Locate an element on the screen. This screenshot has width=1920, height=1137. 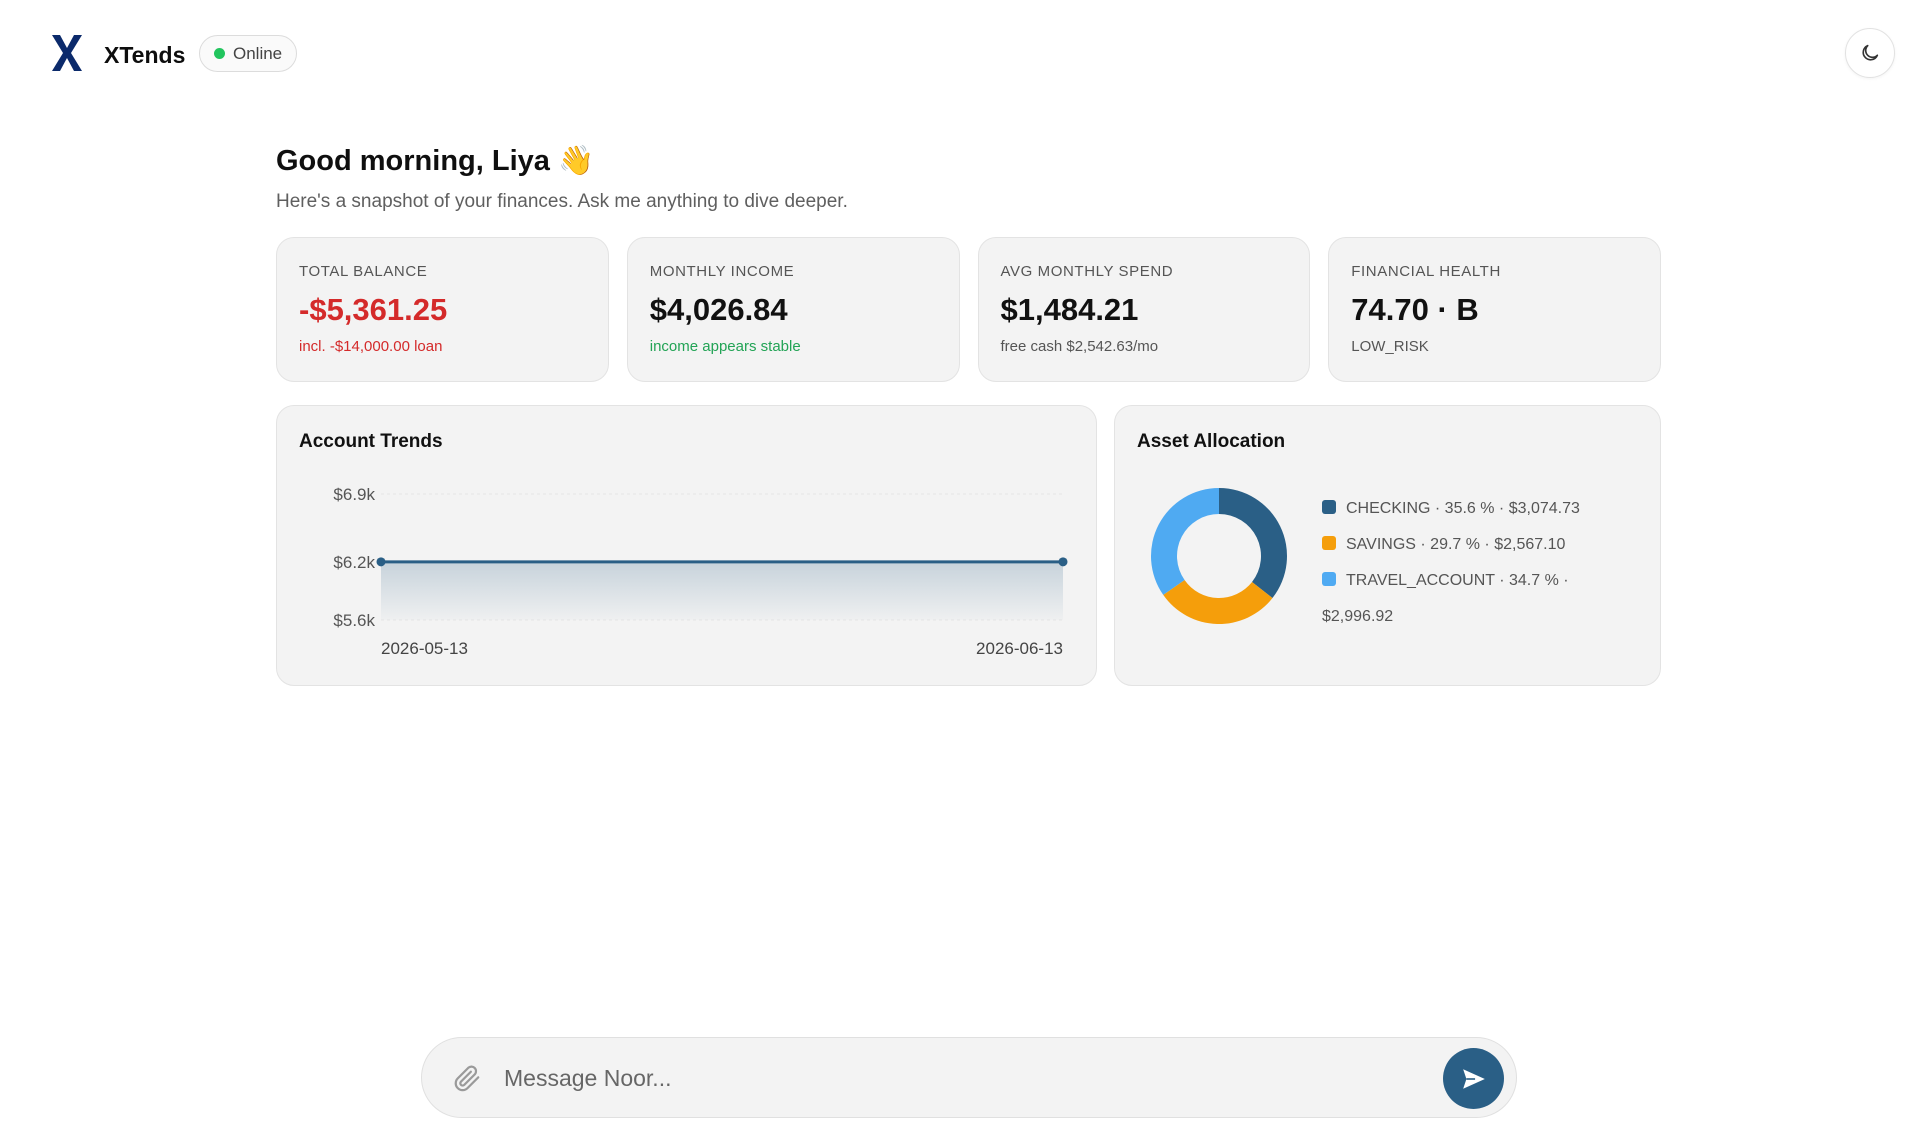
x-tick-label: 2026-06-13 is located at coordinates (1019, 648).